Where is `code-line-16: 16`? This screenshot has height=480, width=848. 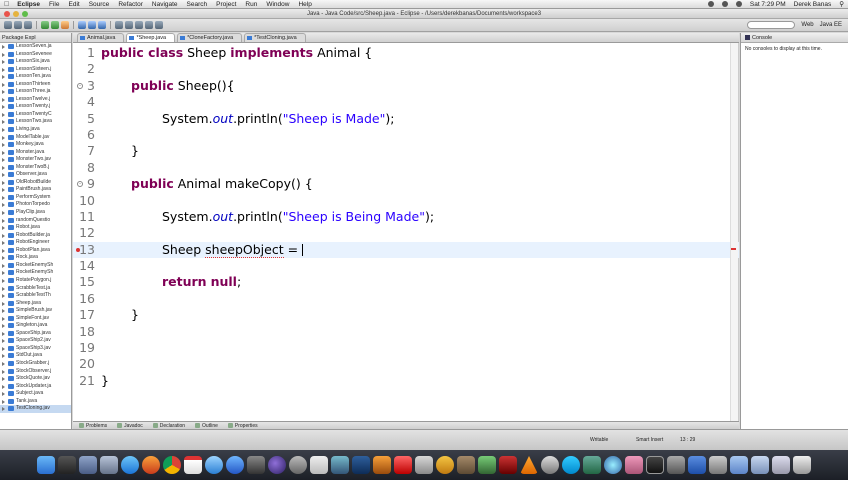 code-line-16: 16 is located at coordinates (406, 299).